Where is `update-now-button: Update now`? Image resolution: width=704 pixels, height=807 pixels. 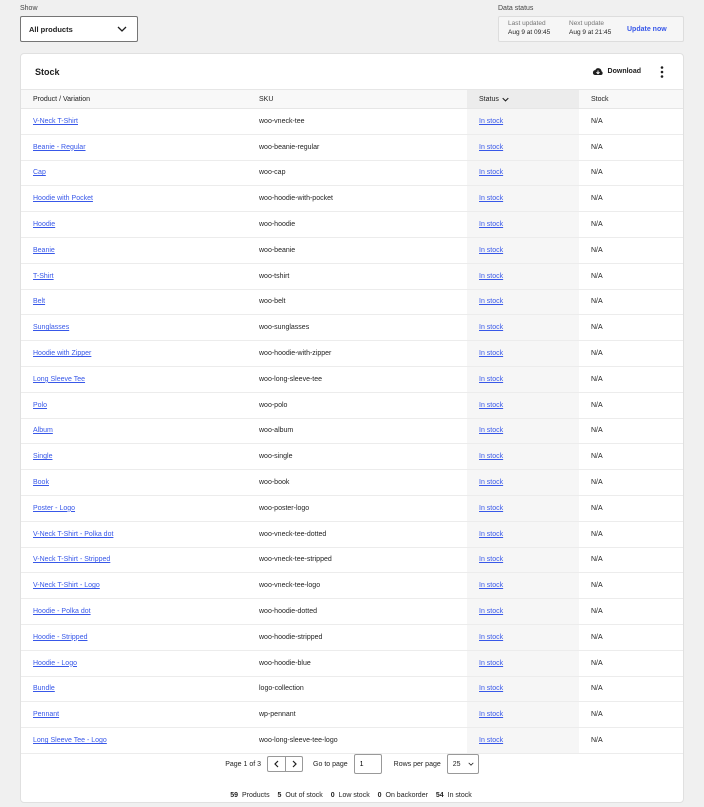 update-now-button: Update now is located at coordinates (647, 29).